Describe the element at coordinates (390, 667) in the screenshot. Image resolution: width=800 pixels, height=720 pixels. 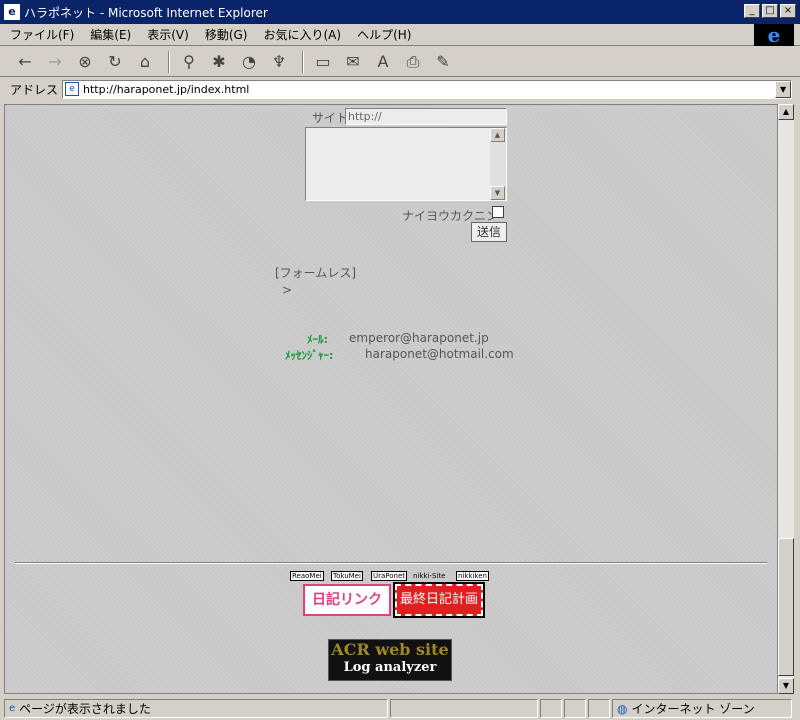
I see `acr-banner-line2: Log analyzer` at that location.